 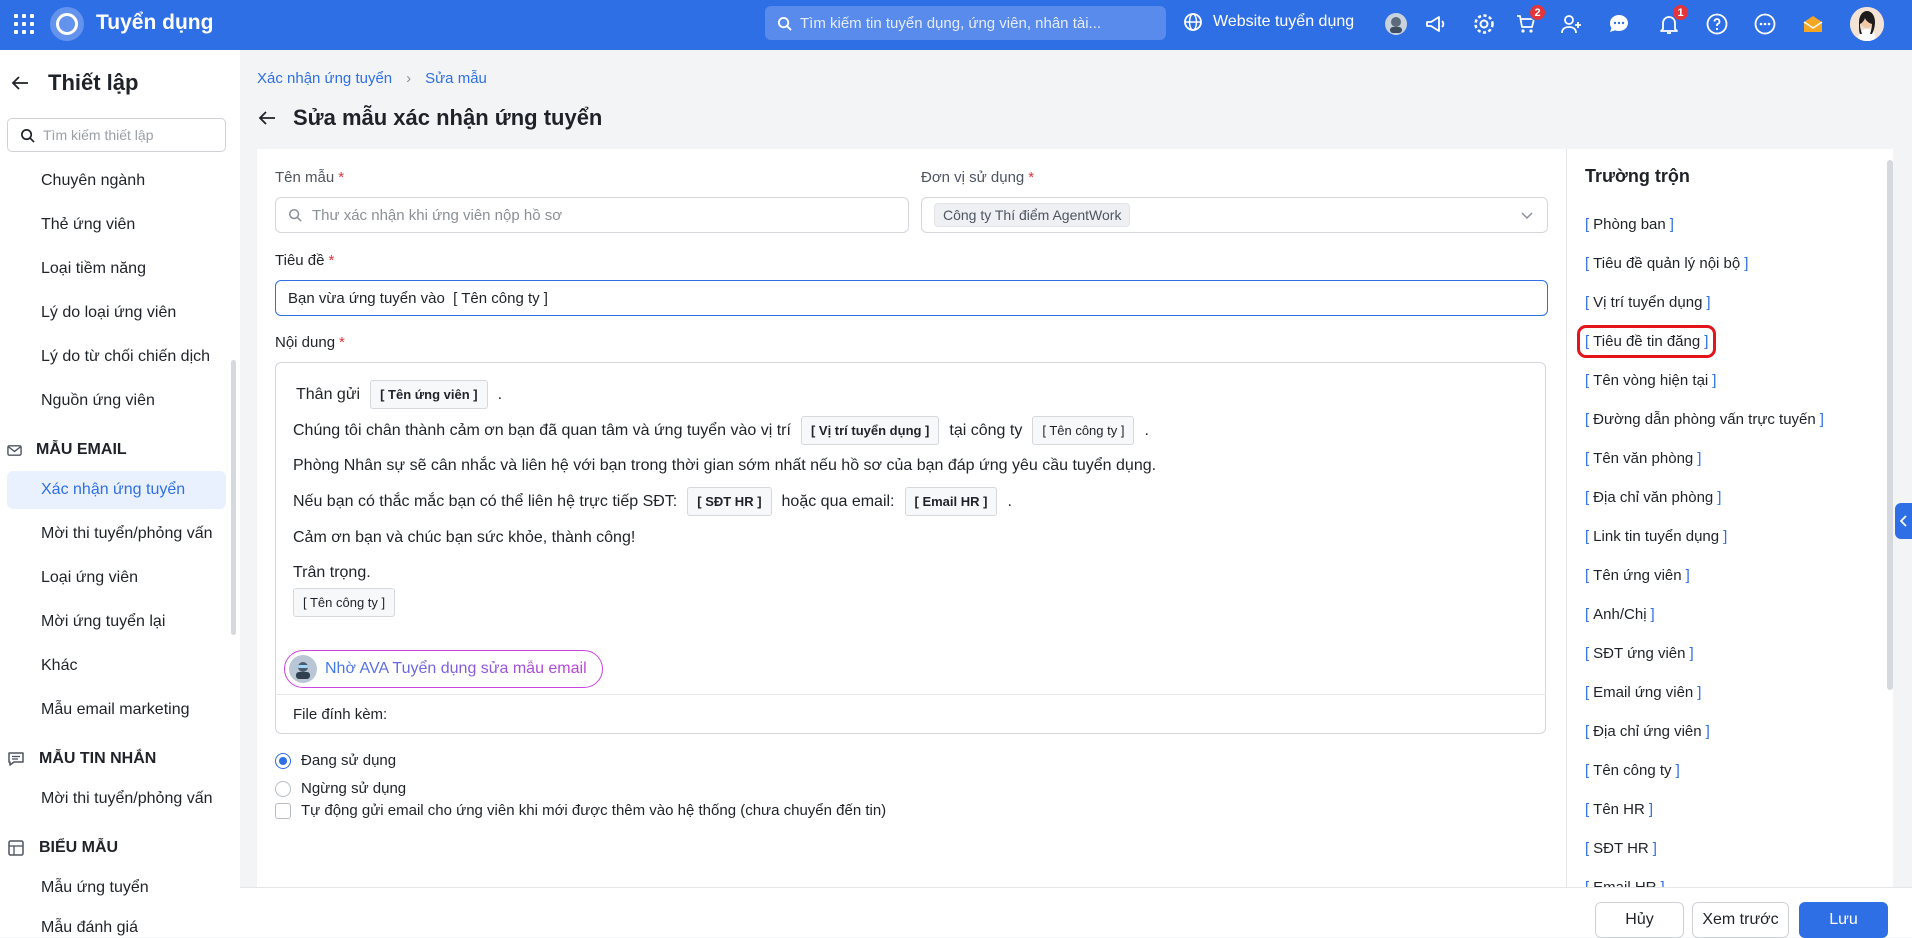 I want to click on settings-search-input: Tìm kiếm thiết lập, so click(x=116, y=135).